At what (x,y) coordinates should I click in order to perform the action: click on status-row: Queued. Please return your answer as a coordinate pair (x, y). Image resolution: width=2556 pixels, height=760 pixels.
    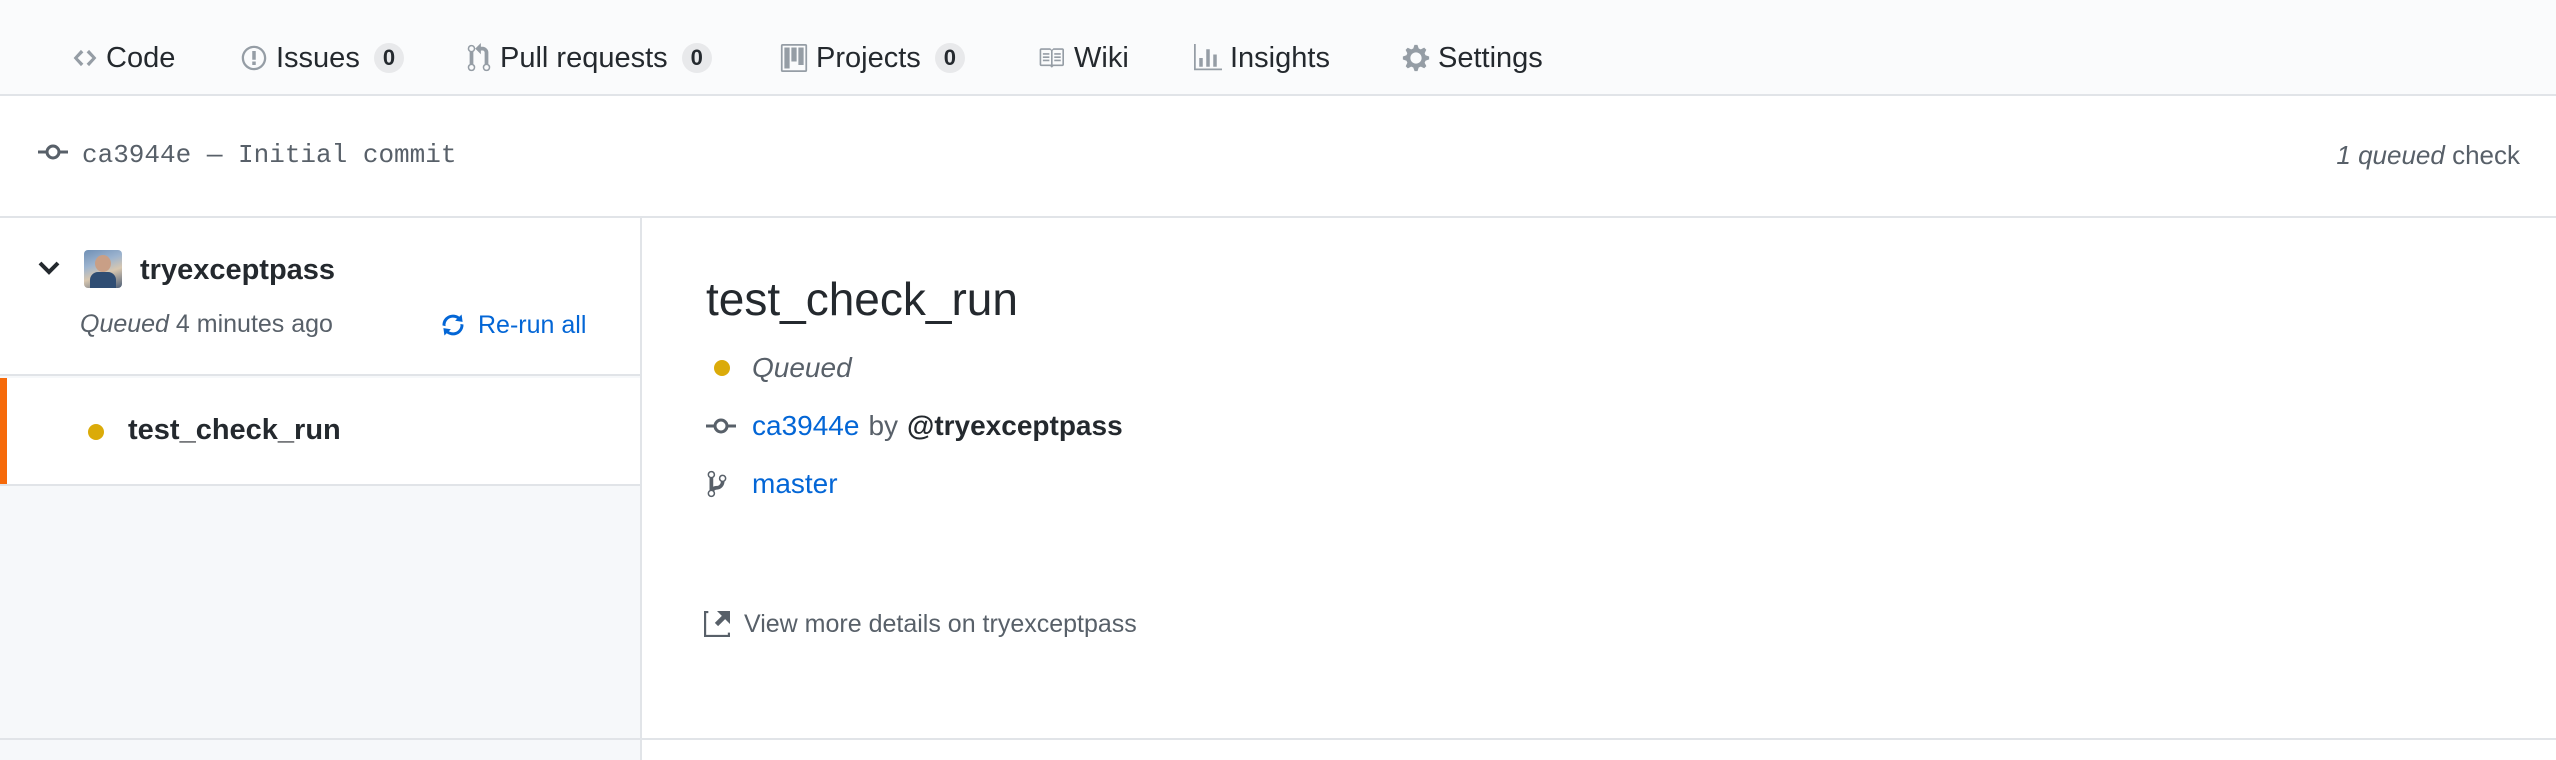
    Looking at the image, I should click on (779, 368).